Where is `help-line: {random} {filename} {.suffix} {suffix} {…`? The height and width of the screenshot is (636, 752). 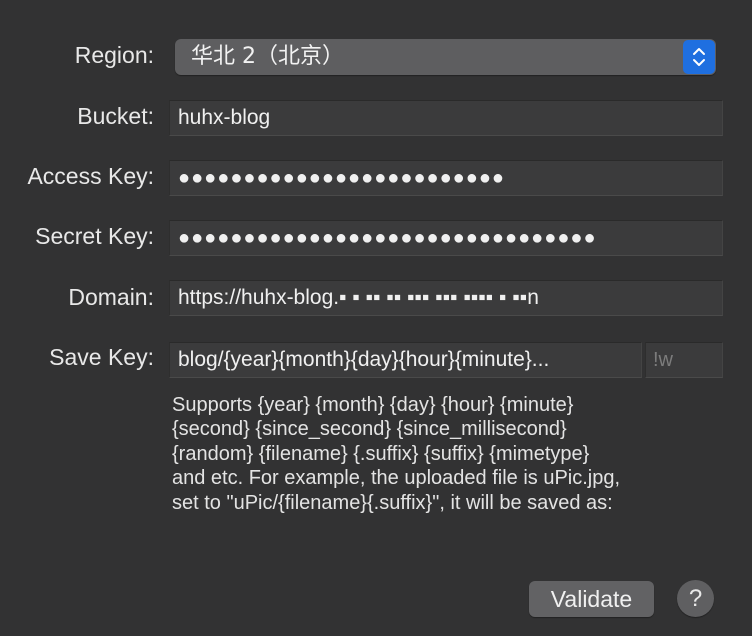
help-line: {random} {filename} {.suffix} {suffix} {… is located at coordinates (381, 453).